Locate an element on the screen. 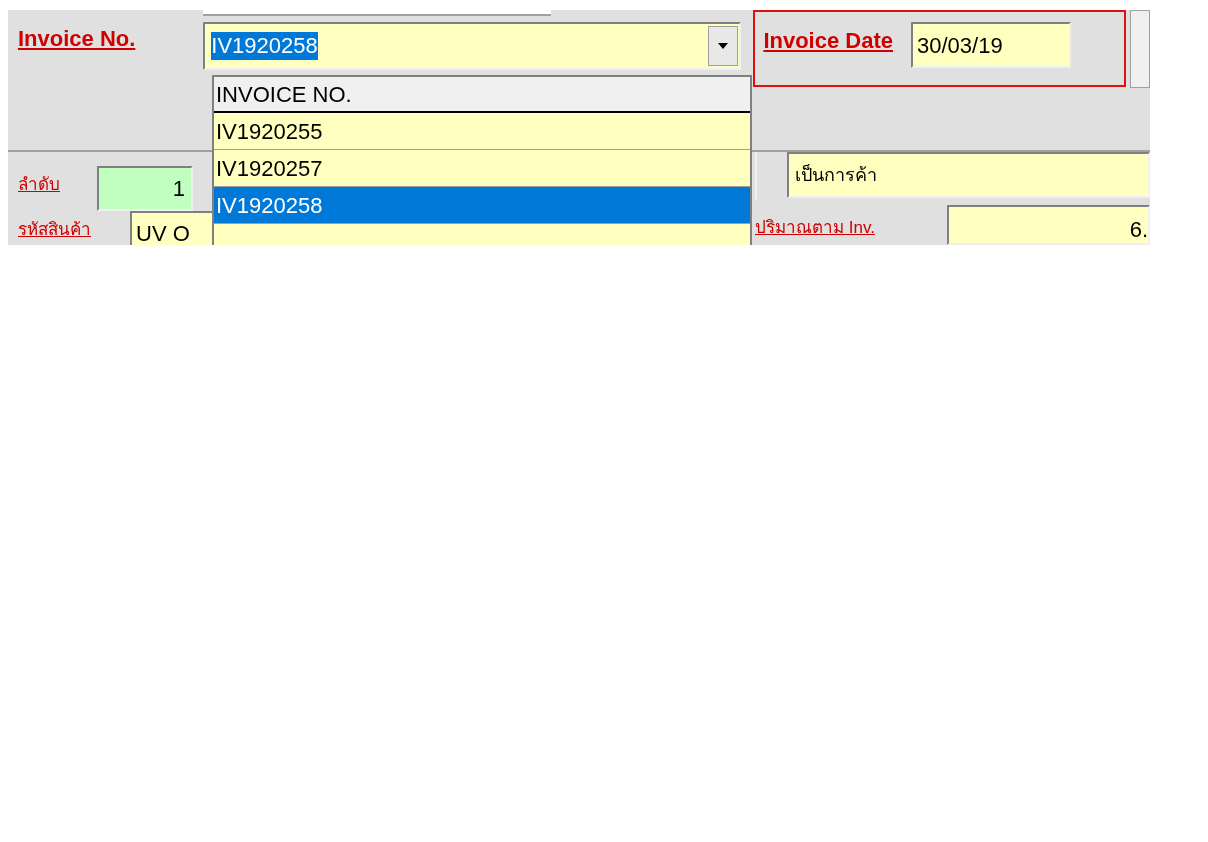 The width and height of the screenshot is (1208, 842). caret-icon is located at coordinates (723, 46).